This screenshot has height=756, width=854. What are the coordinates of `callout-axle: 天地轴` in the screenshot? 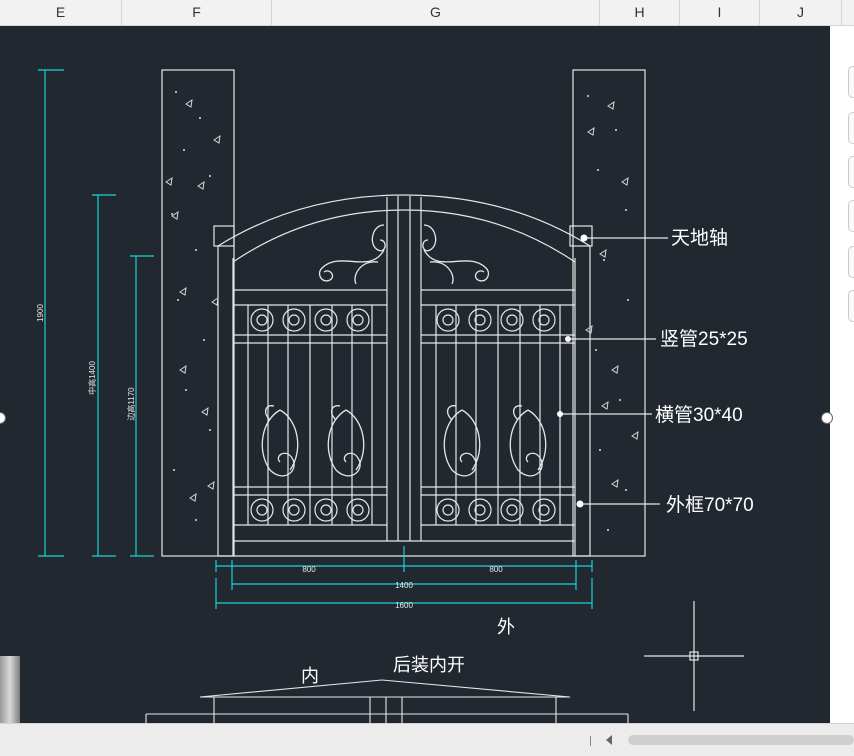 It's located at (699, 238).